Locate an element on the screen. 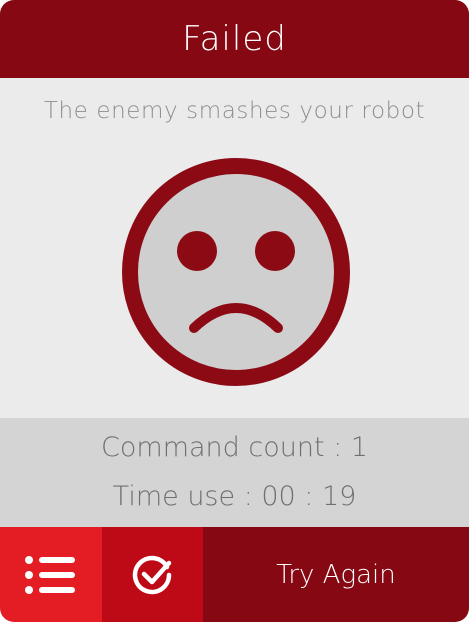 This screenshot has width=469, height=622. dialog-title: Failed is located at coordinates (234, 39).